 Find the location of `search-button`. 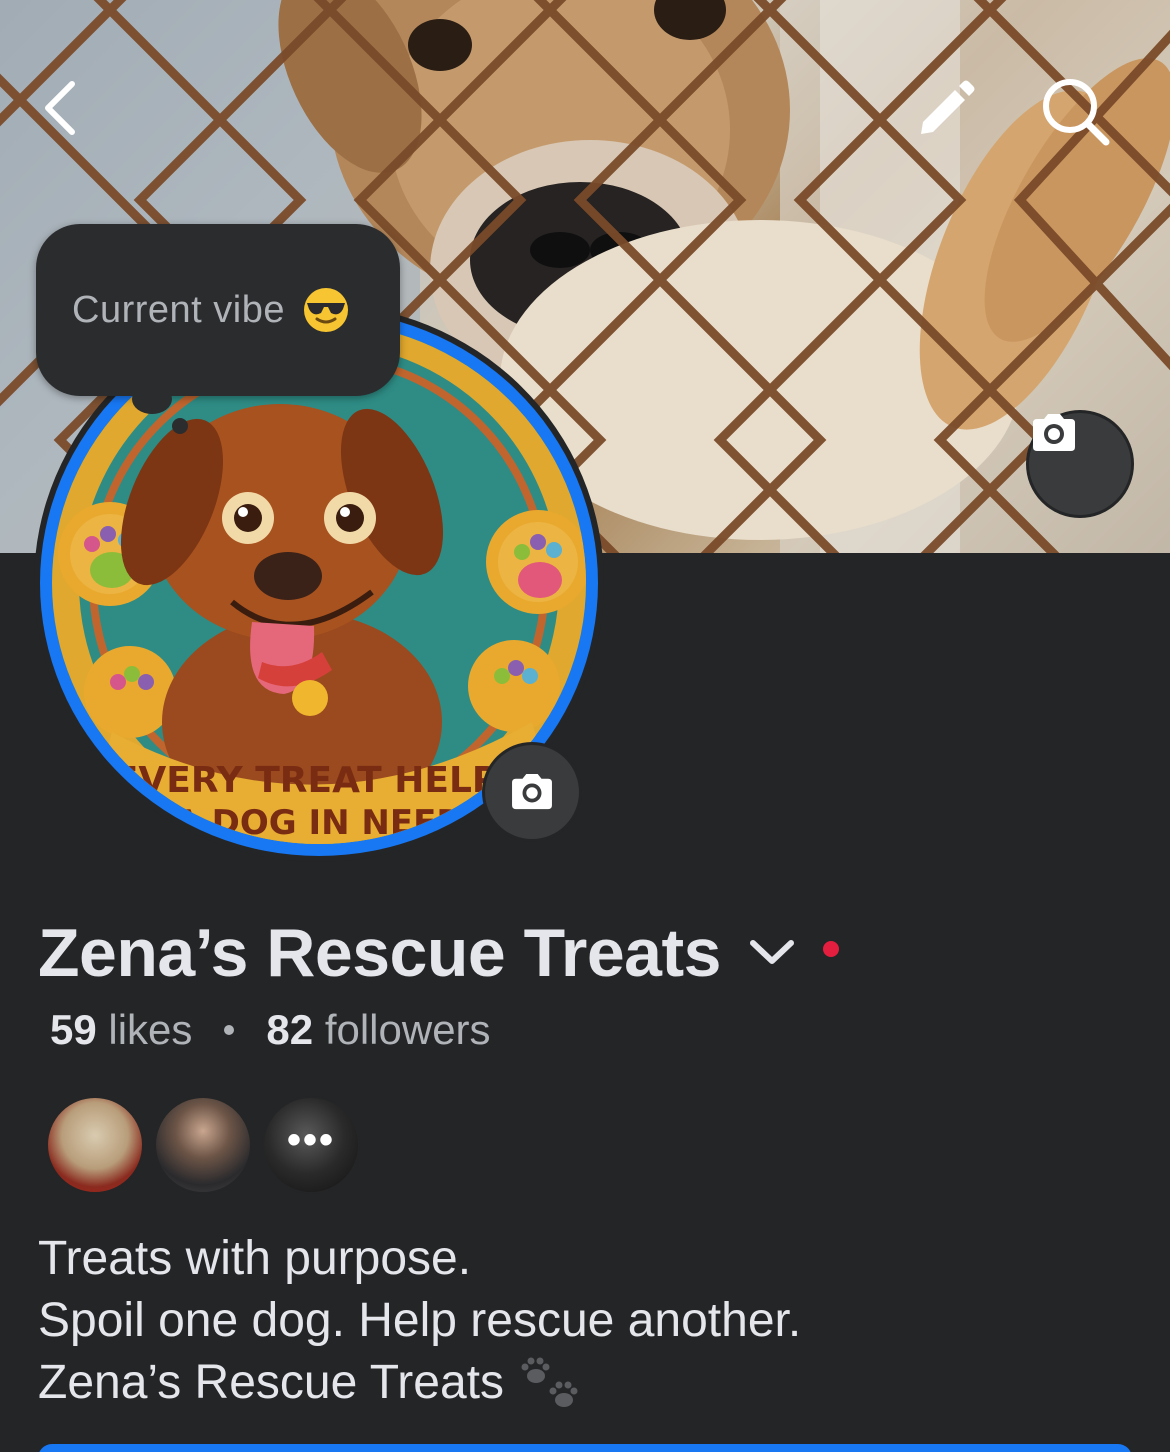

search-button is located at coordinates (1085, 116).